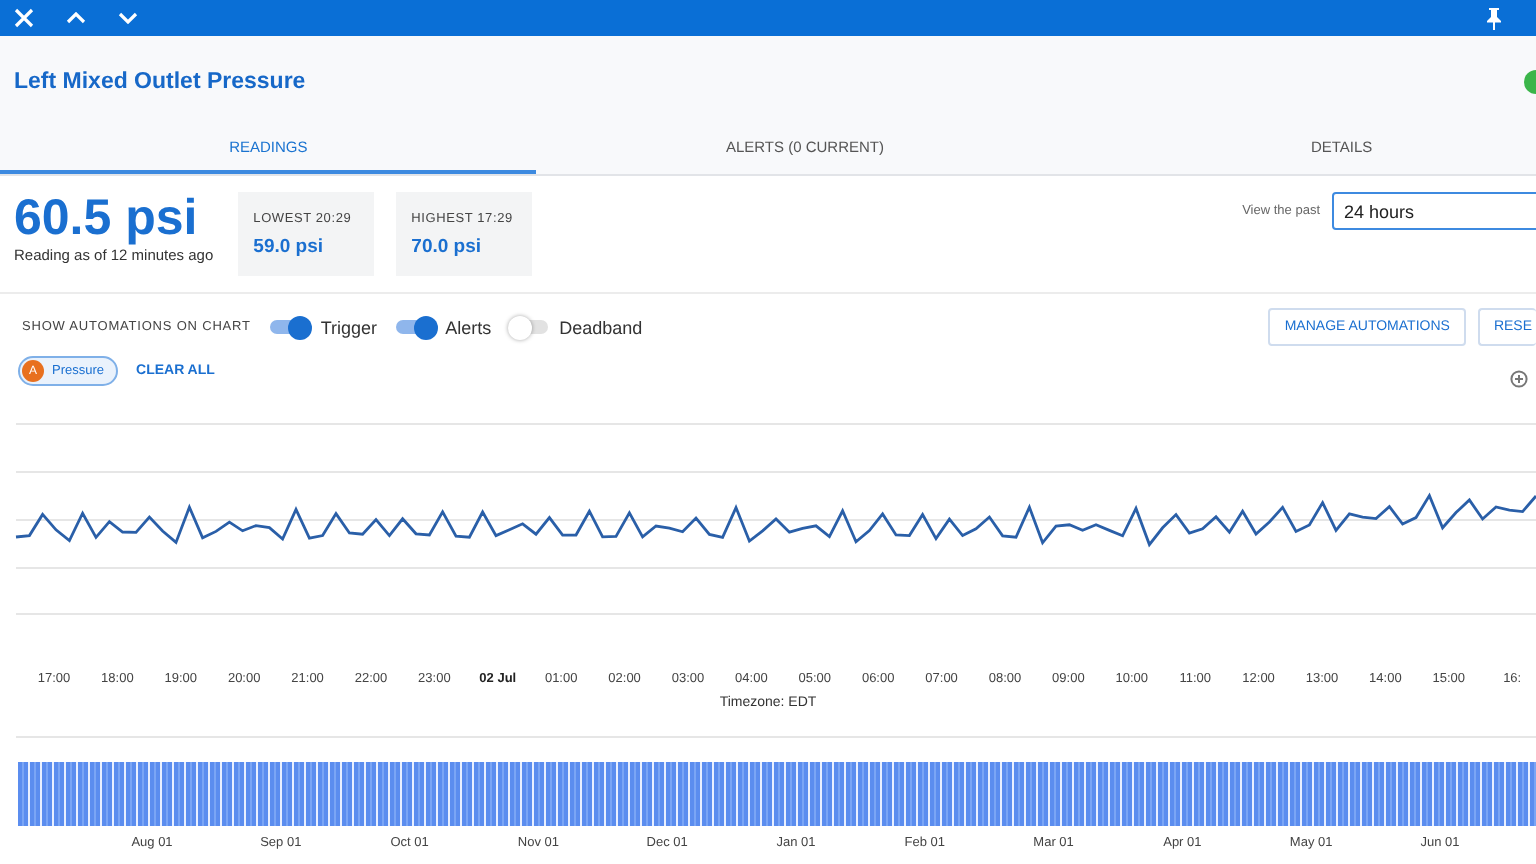  I want to click on toggle-label: Trigger, so click(349, 327).